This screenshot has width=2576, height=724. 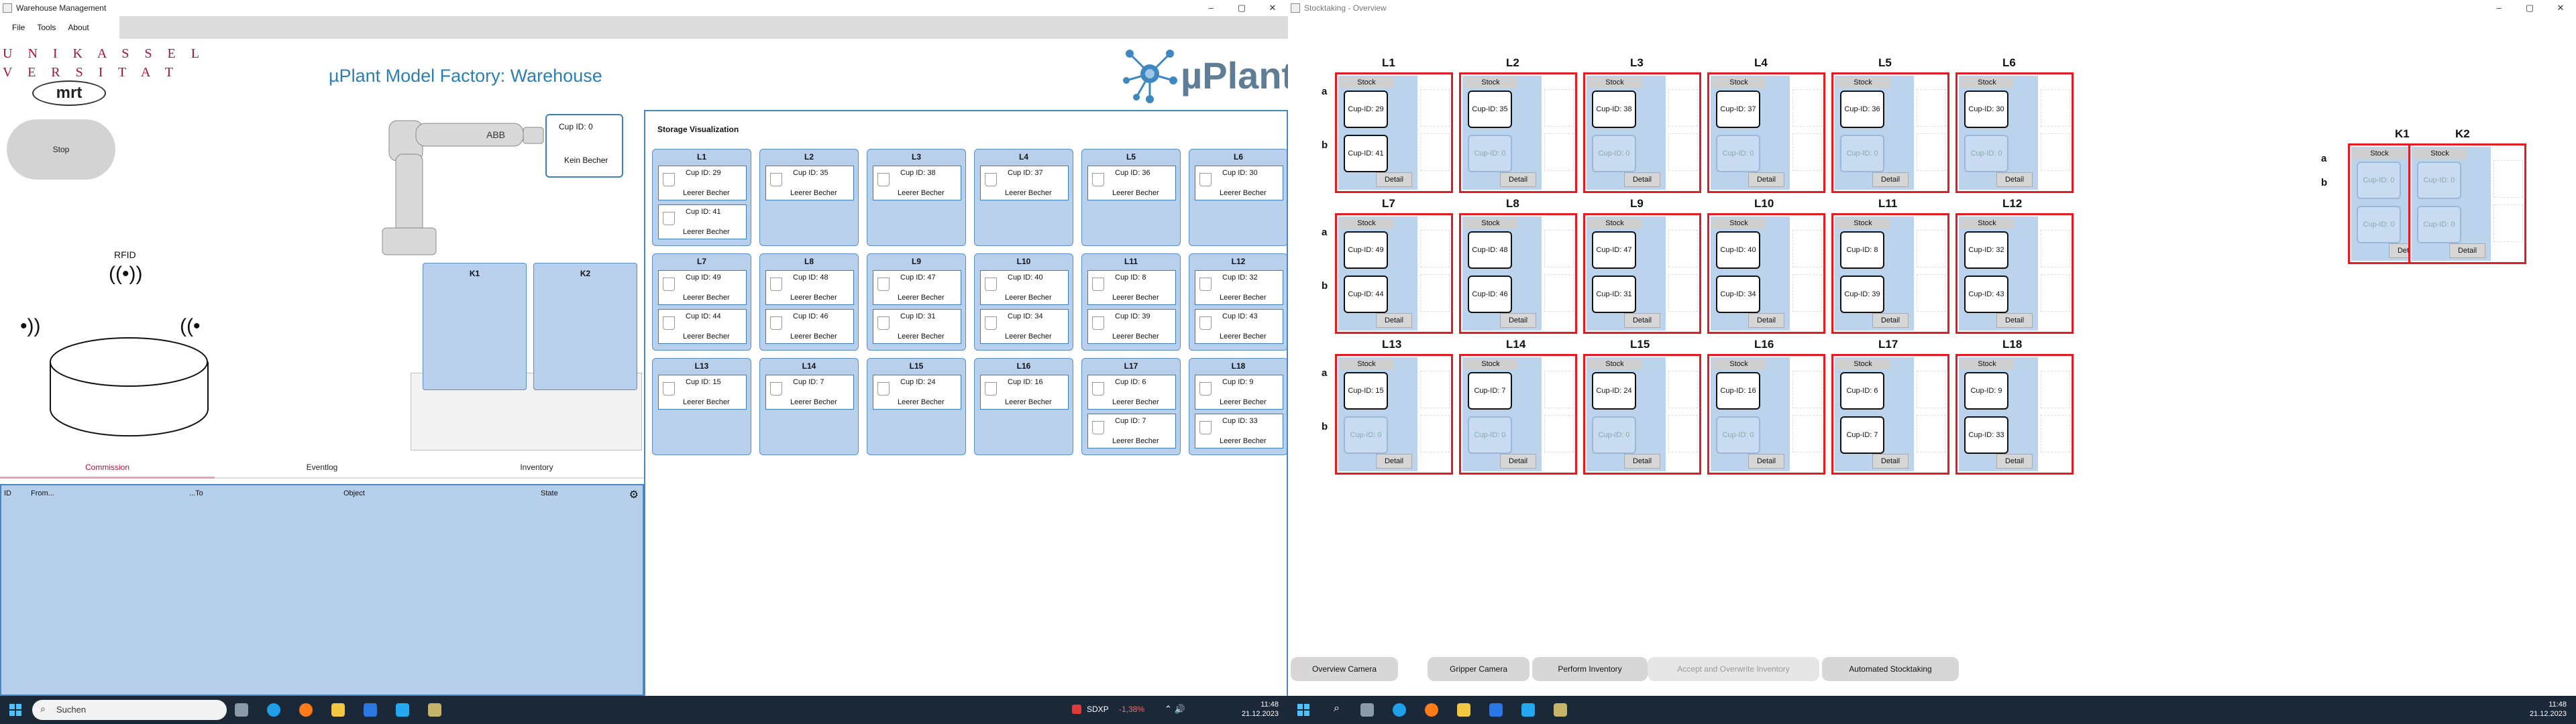 I want to click on cup-card: Cup ID: 46 Leerer Becher, so click(x=809, y=326).